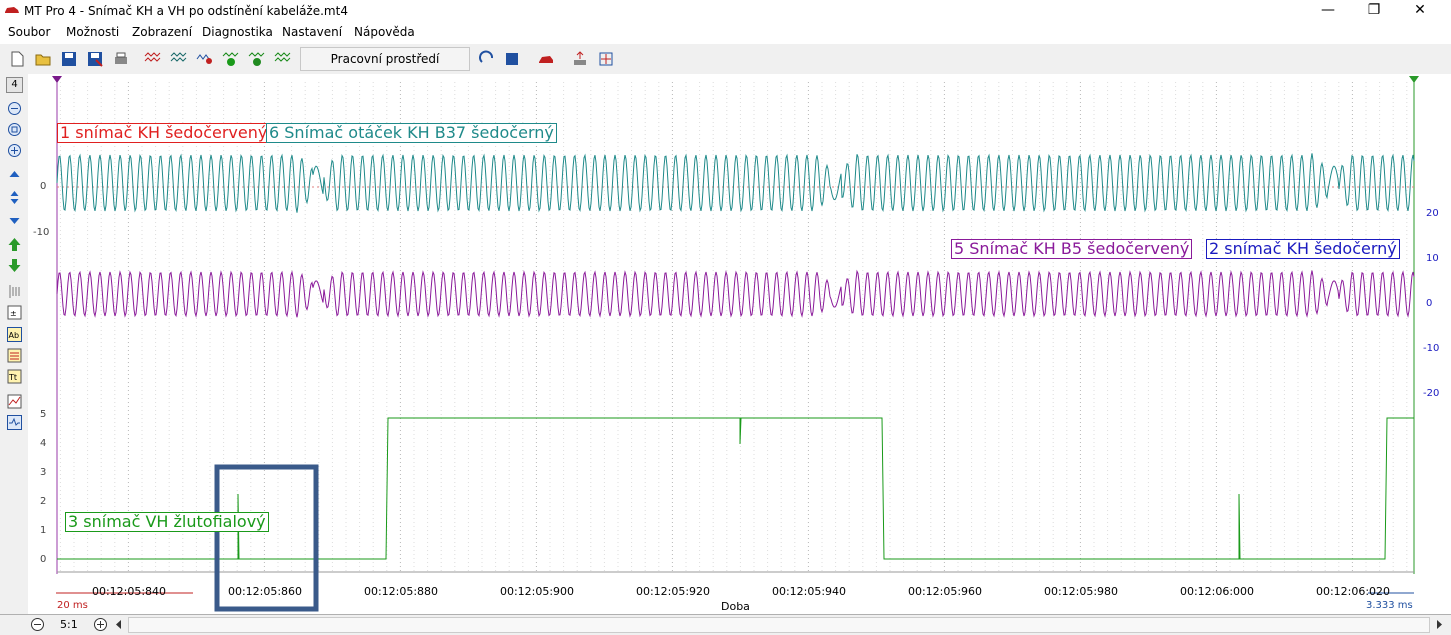 This screenshot has width=1451, height=635. What do you see at coordinates (43, 472) in the screenshot?
I see `y-label-bottom-3: 3` at bounding box center [43, 472].